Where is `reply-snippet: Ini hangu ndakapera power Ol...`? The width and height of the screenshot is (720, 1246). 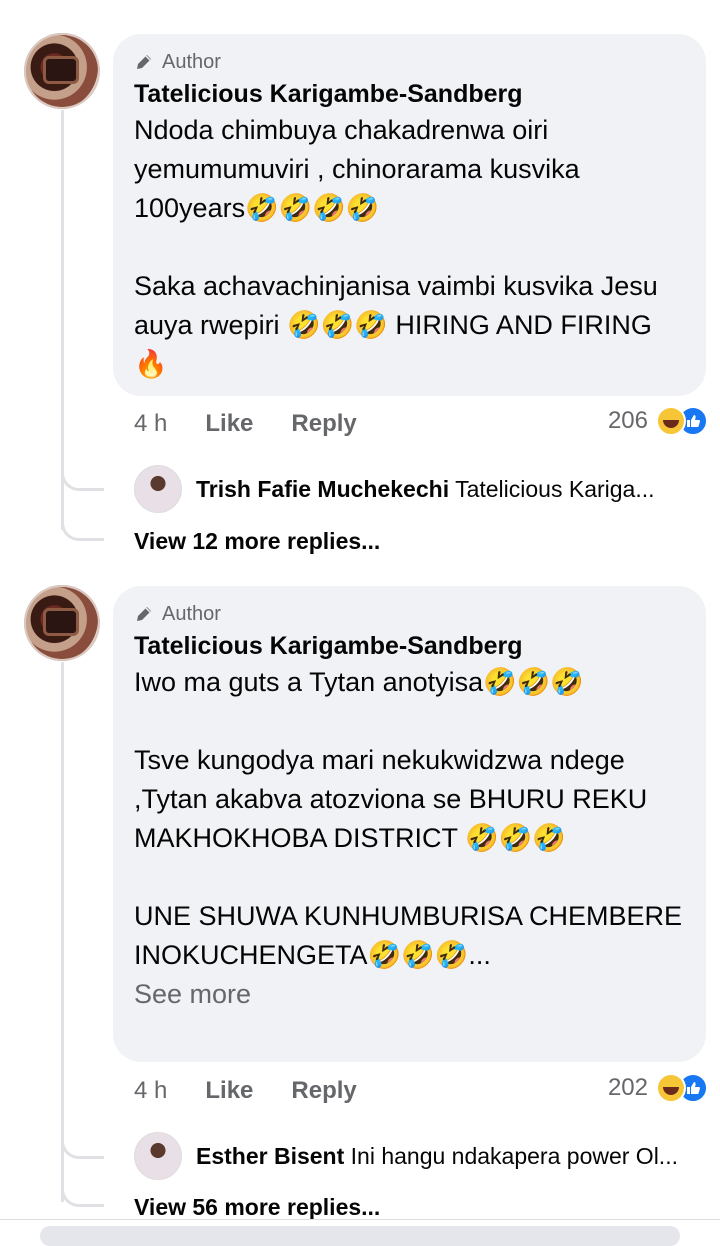
reply-snippet: Ini hangu ndakapera power Ol... is located at coordinates (514, 1155).